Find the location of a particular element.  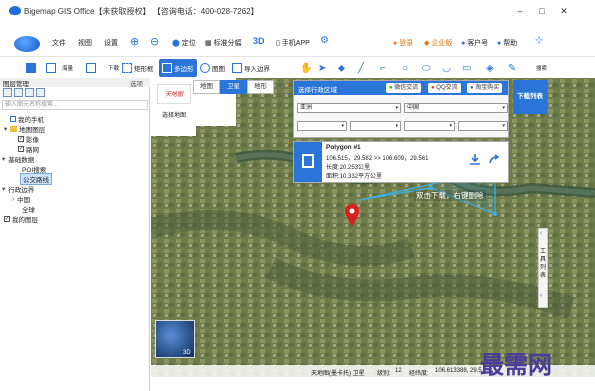

town-select: ▾ is located at coordinates (483, 126).